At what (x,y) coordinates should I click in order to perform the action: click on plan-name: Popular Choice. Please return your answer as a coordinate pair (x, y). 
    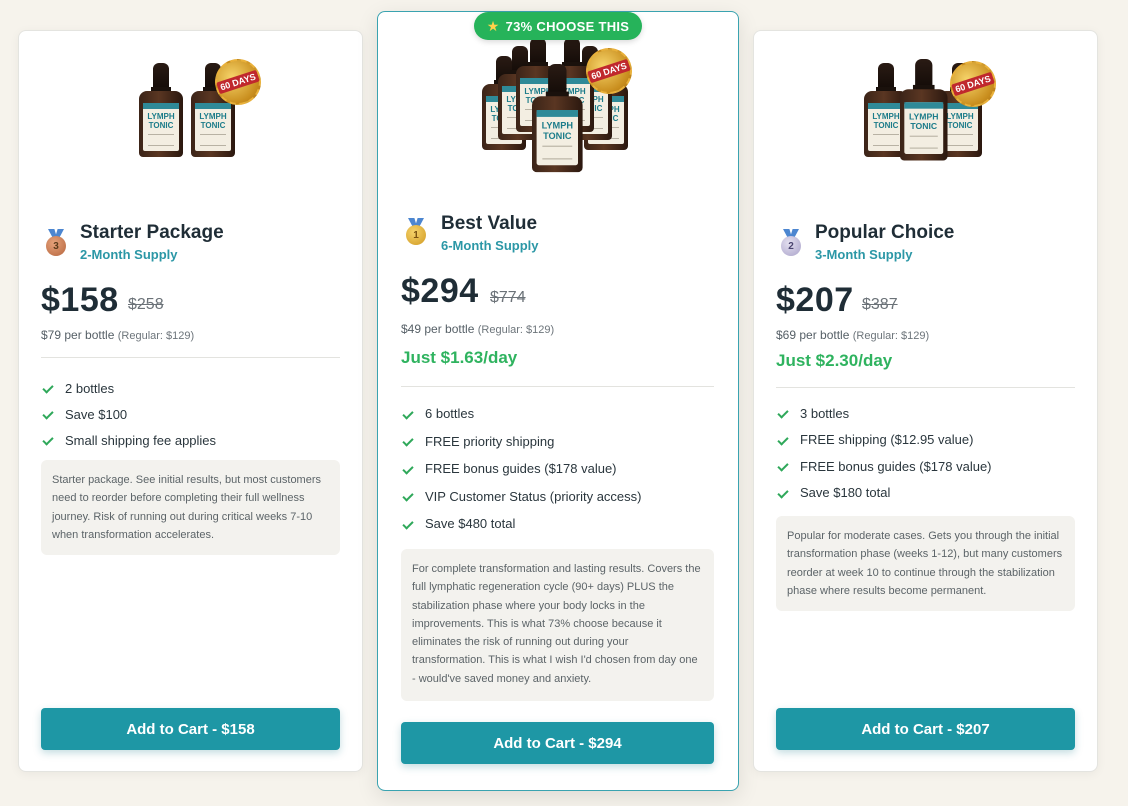
    Looking at the image, I should click on (885, 232).